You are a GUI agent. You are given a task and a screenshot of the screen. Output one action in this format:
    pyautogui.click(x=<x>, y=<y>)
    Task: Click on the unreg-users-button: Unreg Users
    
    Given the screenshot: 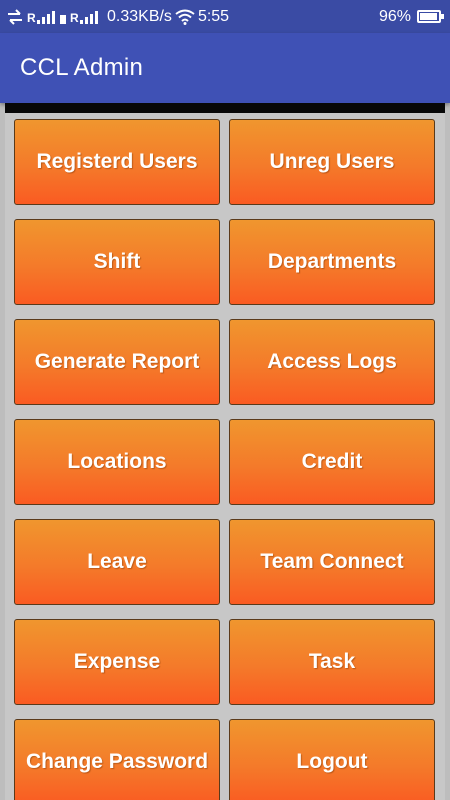 What is the action you would take?
    pyautogui.click(x=332, y=162)
    